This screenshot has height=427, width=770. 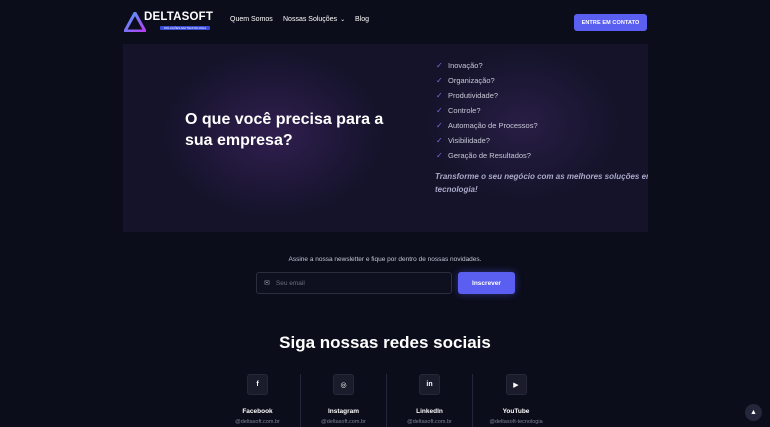 What do you see at coordinates (469, 140) in the screenshot?
I see `checklist-label: Visibilidade?` at bounding box center [469, 140].